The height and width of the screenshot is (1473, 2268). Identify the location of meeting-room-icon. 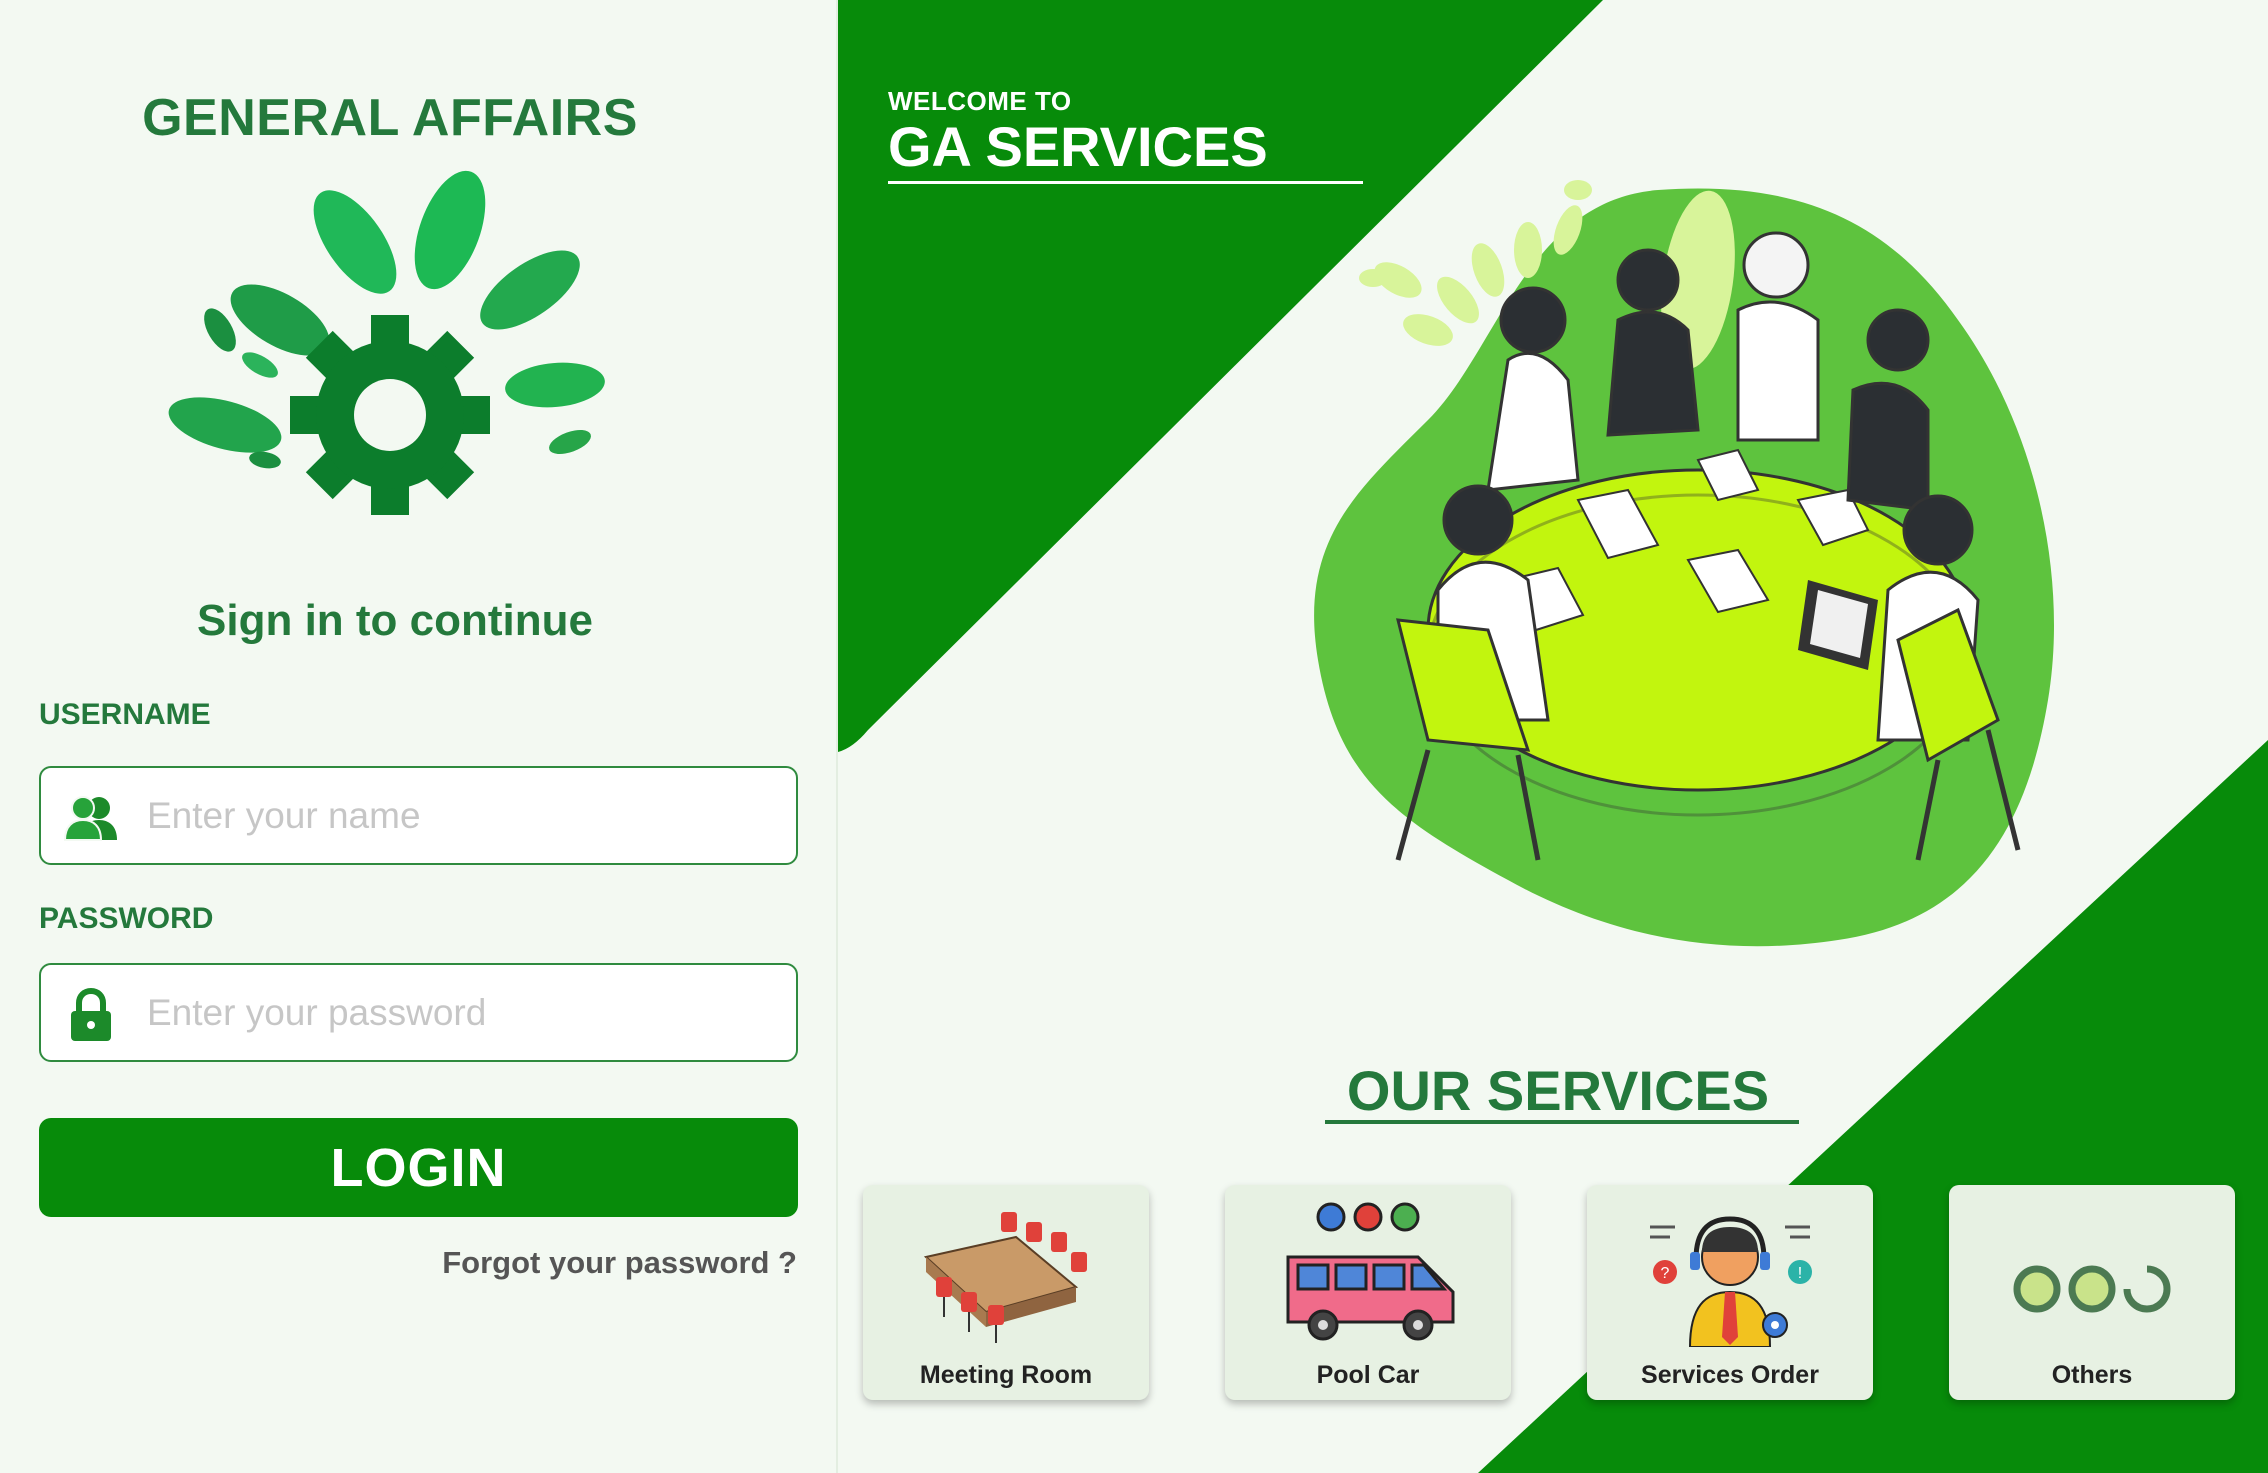
(1005, 1277).